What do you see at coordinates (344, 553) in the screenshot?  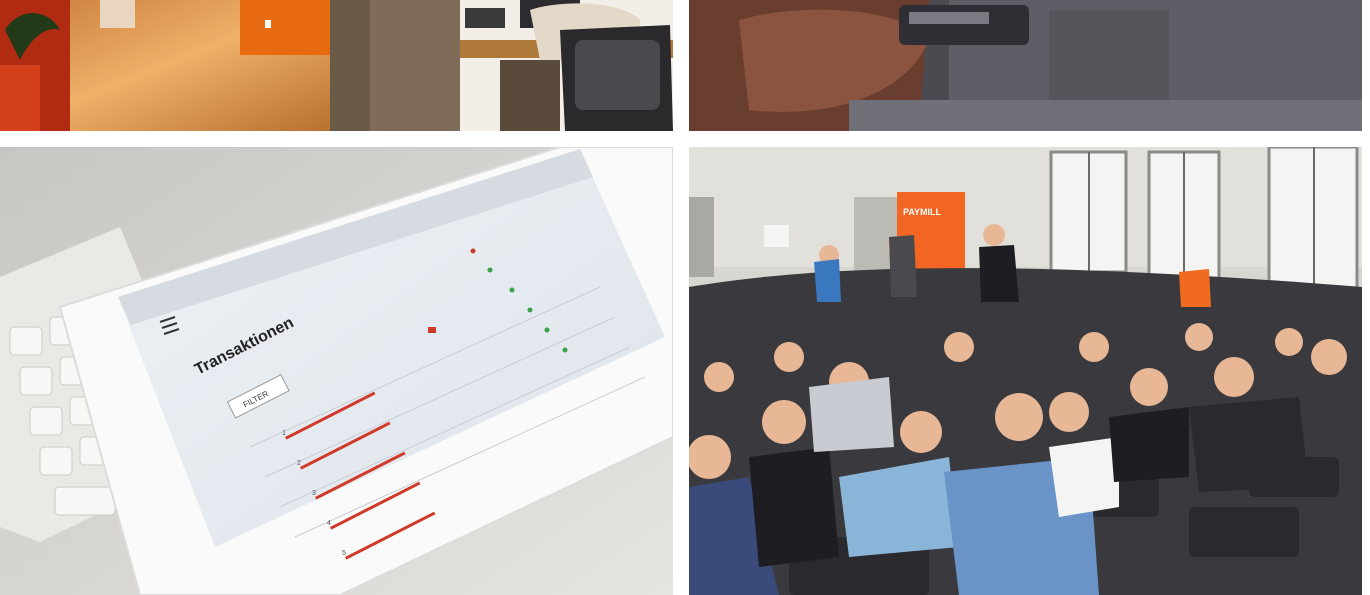 I see `ipad-row-number: 5` at bounding box center [344, 553].